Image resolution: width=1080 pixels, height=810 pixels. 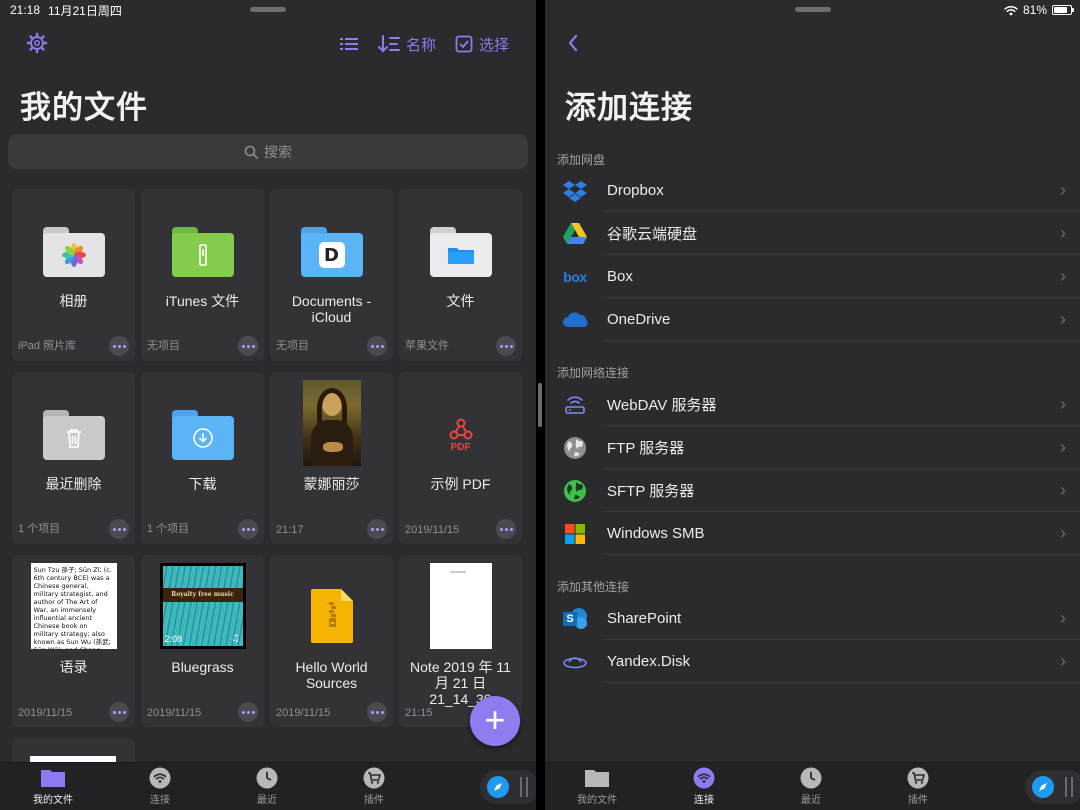 What do you see at coordinates (639, 319) in the screenshot?
I see `row-label: OneDrive` at bounding box center [639, 319].